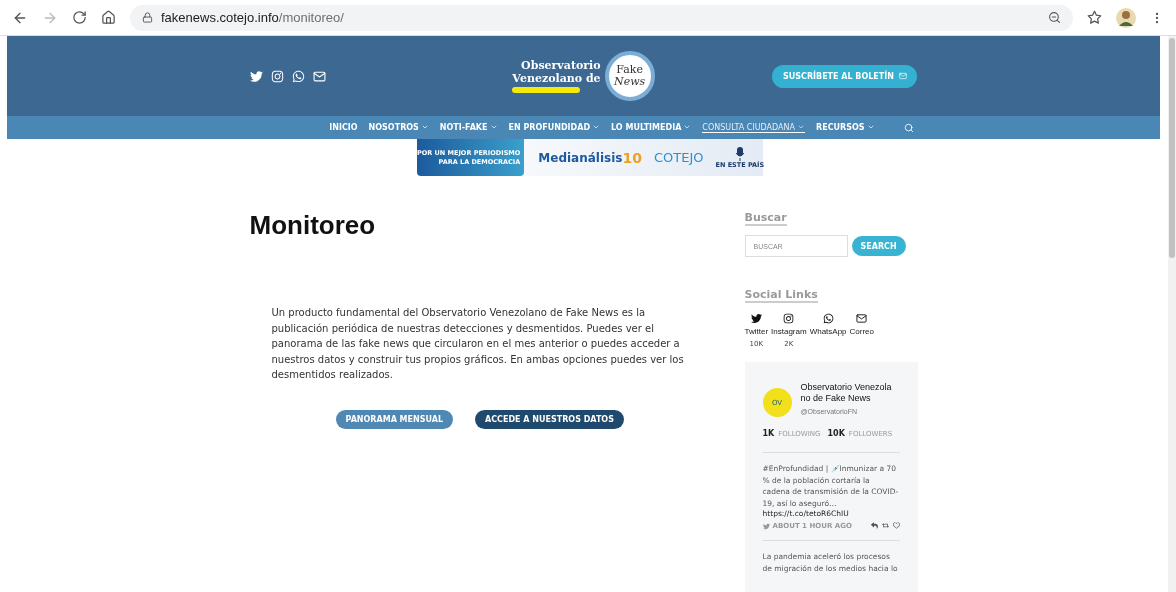  I want to click on home-icon, so click(108, 17).